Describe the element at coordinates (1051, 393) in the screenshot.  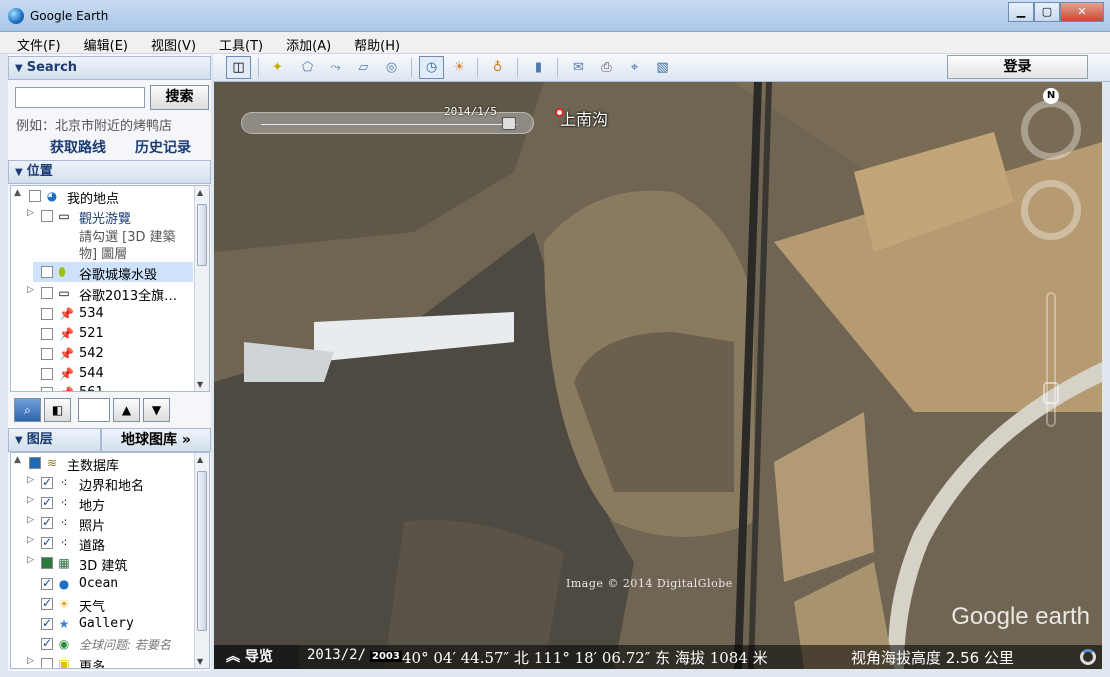
I see `zoom-slider-knob` at that location.